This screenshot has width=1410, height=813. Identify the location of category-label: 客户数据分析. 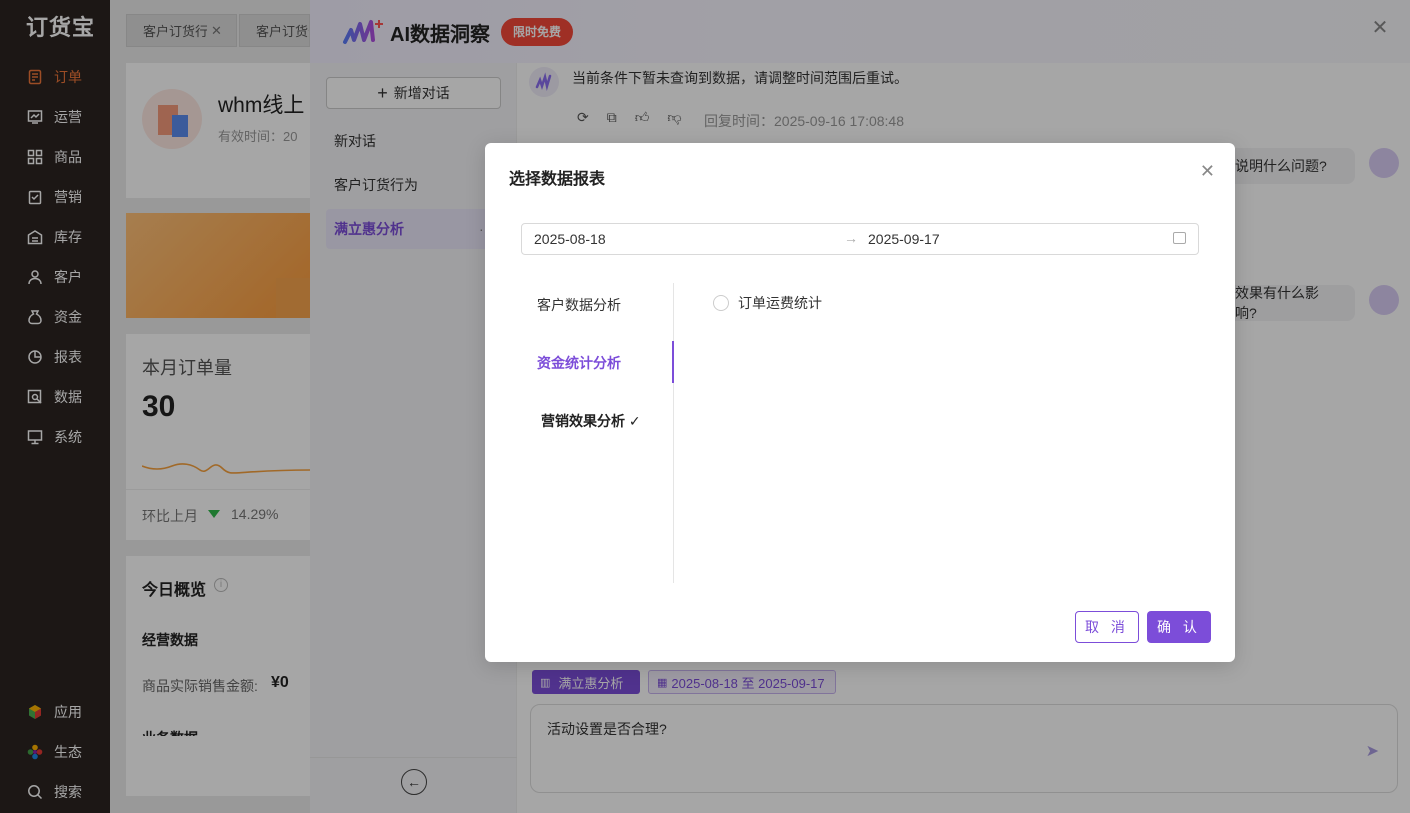
(579, 305).